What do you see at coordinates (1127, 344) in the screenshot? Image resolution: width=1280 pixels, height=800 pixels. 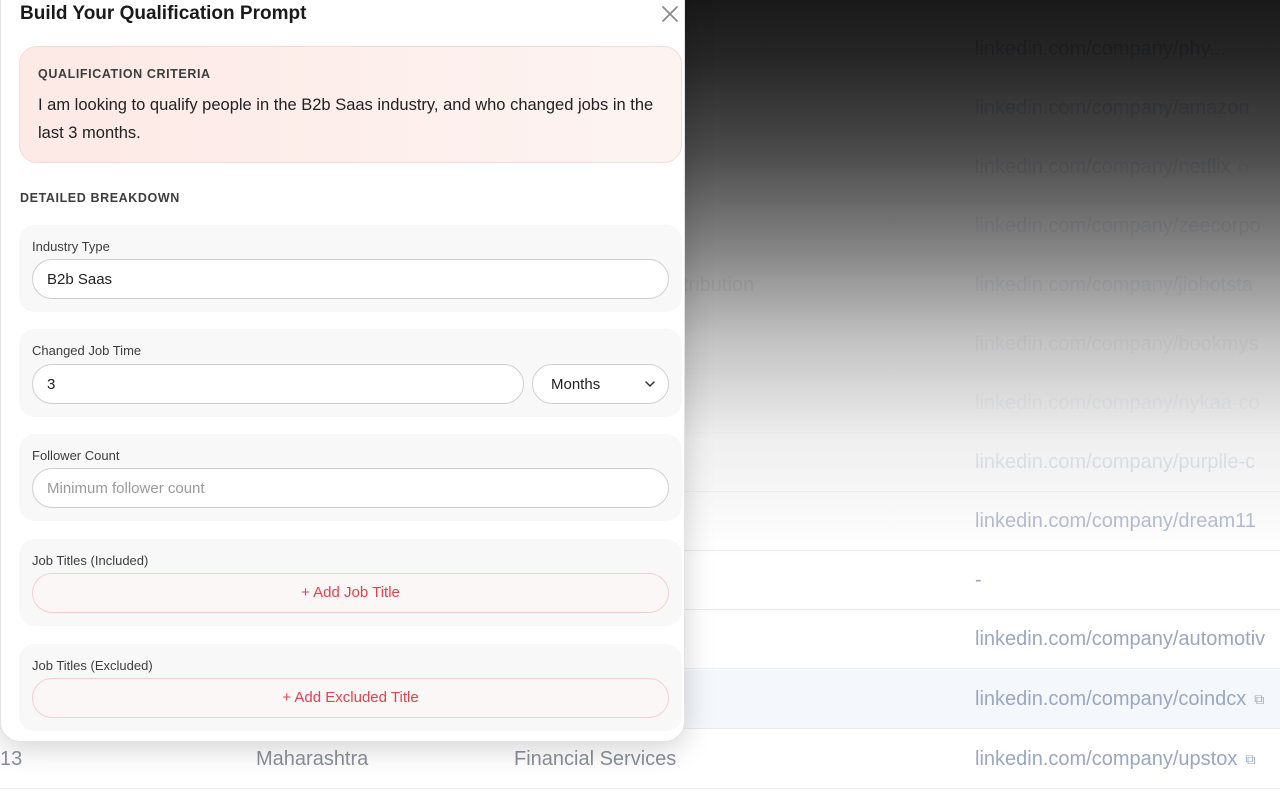 I see `table-cell-link: linkedin.com/company/bookmys` at bounding box center [1127, 344].